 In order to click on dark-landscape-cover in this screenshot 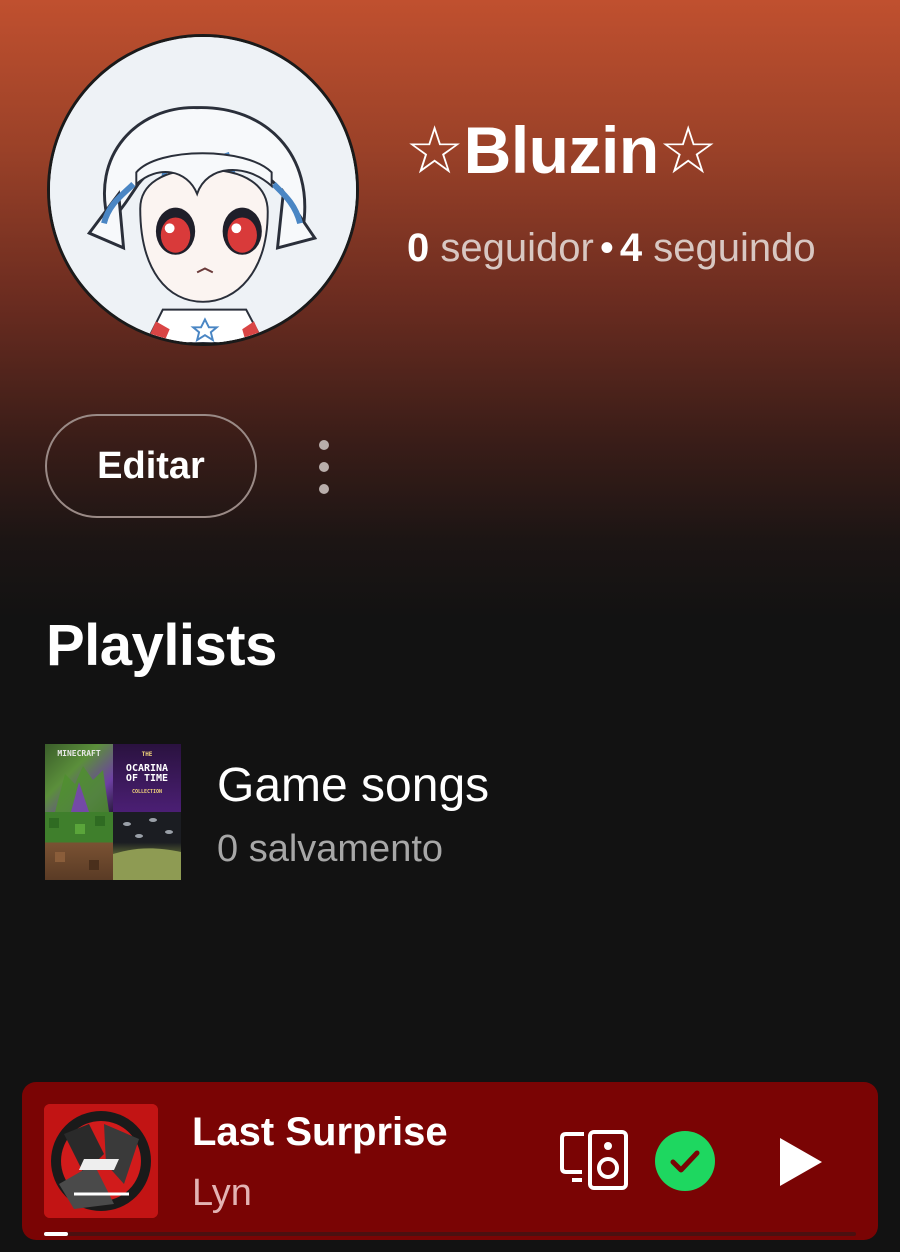, I will do `click(147, 846)`.